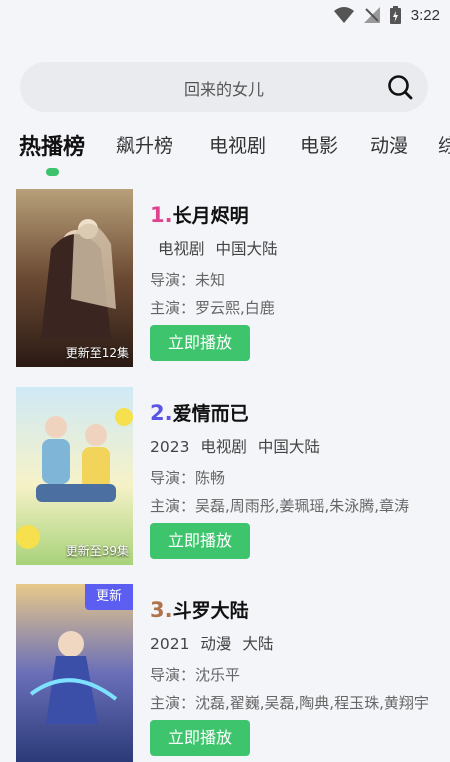 This screenshot has height=762, width=450. I want to click on item-year: 2021, so click(170, 644).